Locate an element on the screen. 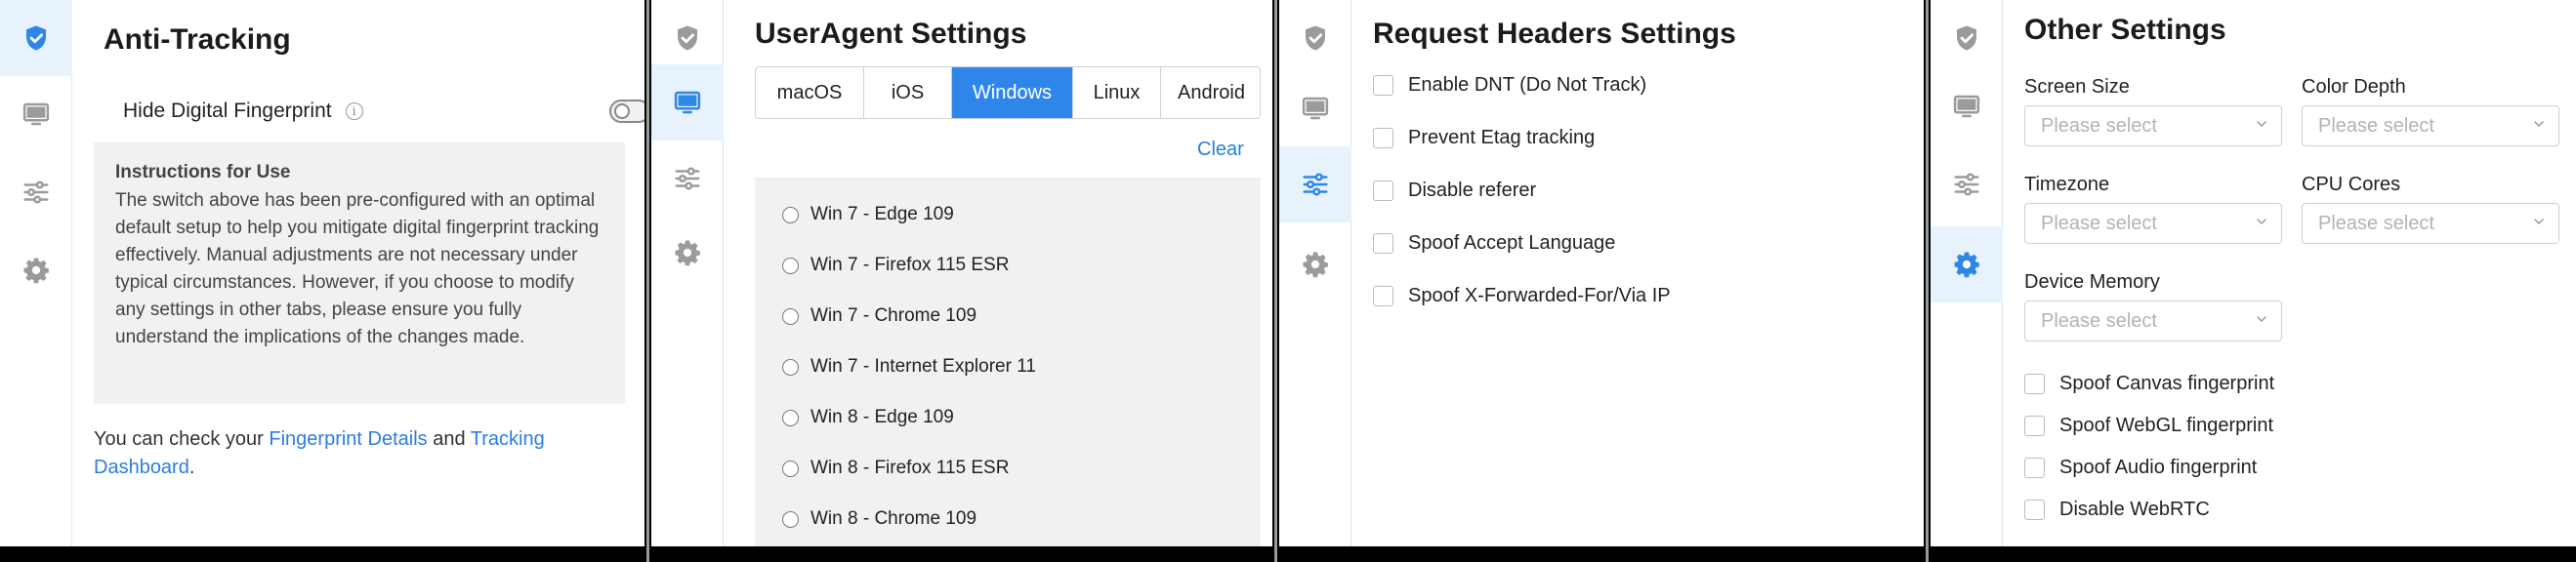  dnt-option: Enable DNT (Do Not Track) is located at coordinates (1509, 85).